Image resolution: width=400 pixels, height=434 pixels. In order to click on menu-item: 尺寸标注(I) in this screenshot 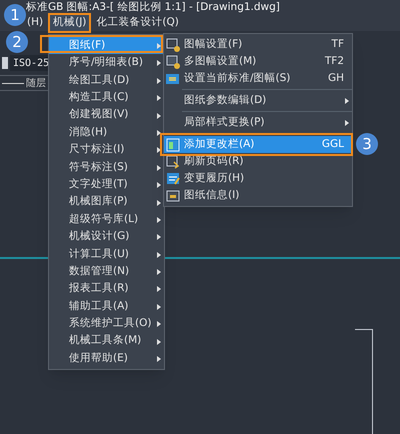, I will do `click(106, 150)`.